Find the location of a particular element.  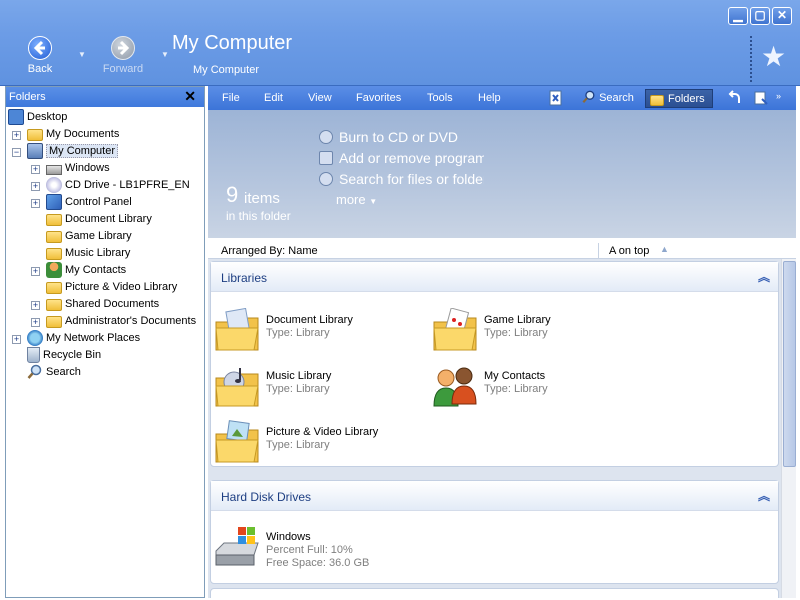

task-burn-cd: Burn to CD or DVD is located at coordinates (401, 137).